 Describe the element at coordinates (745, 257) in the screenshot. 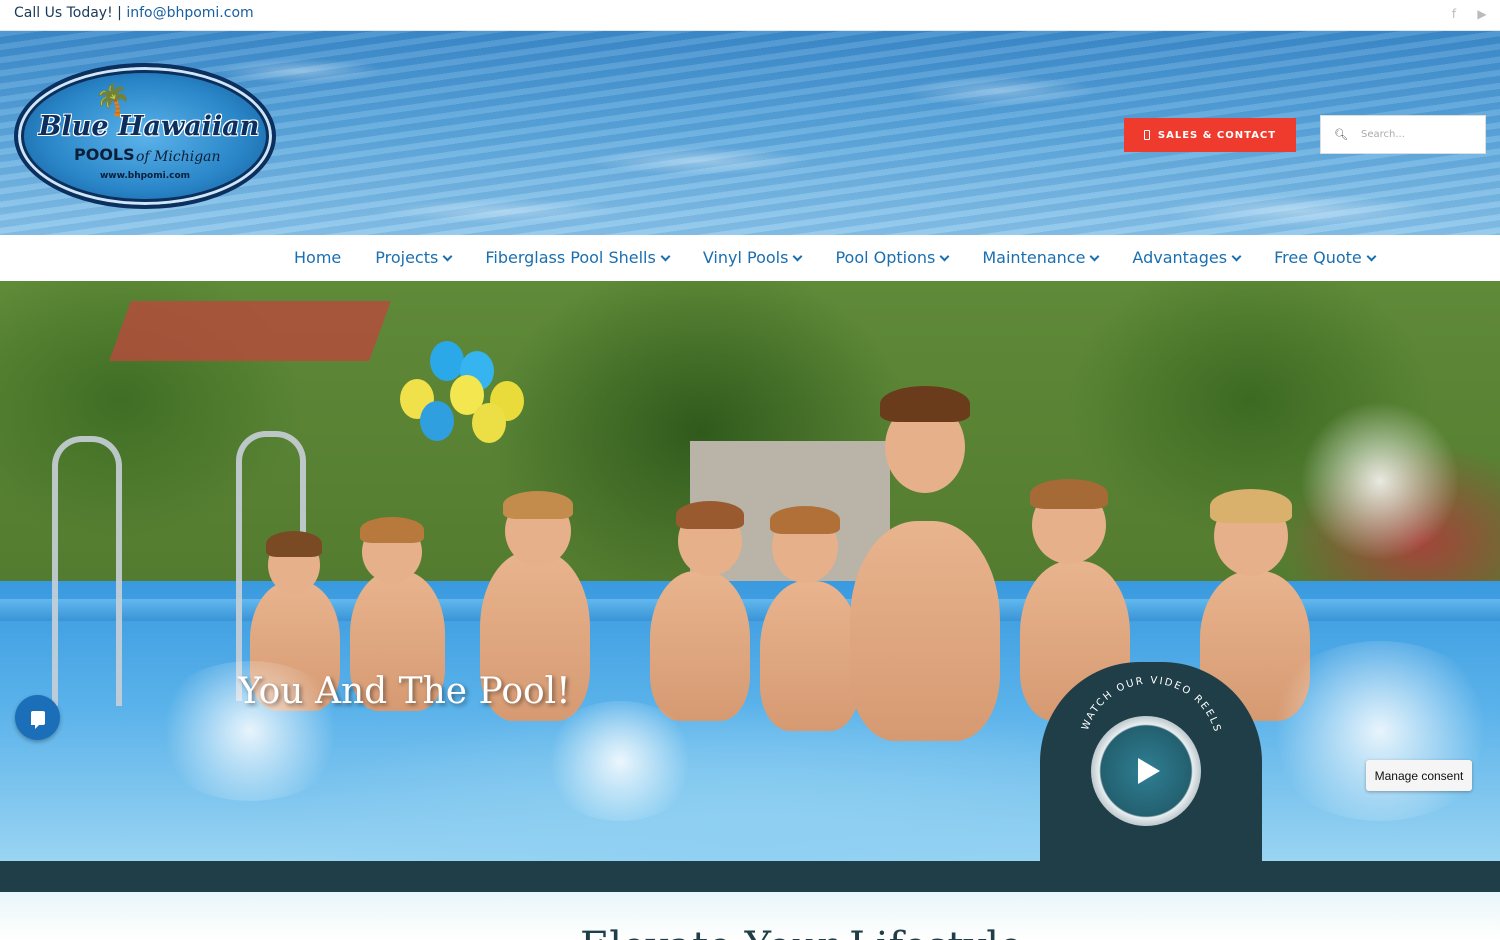

I see `nav-item-label: Vinyl Pools` at that location.